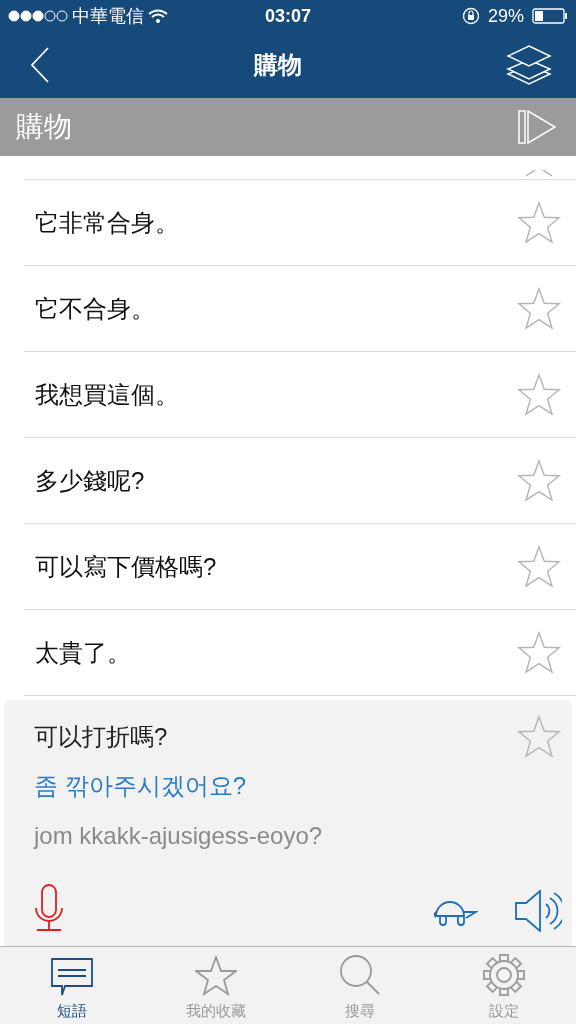 The image size is (576, 1024). What do you see at coordinates (38, 16) in the screenshot?
I see `signal-icon` at bounding box center [38, 16].